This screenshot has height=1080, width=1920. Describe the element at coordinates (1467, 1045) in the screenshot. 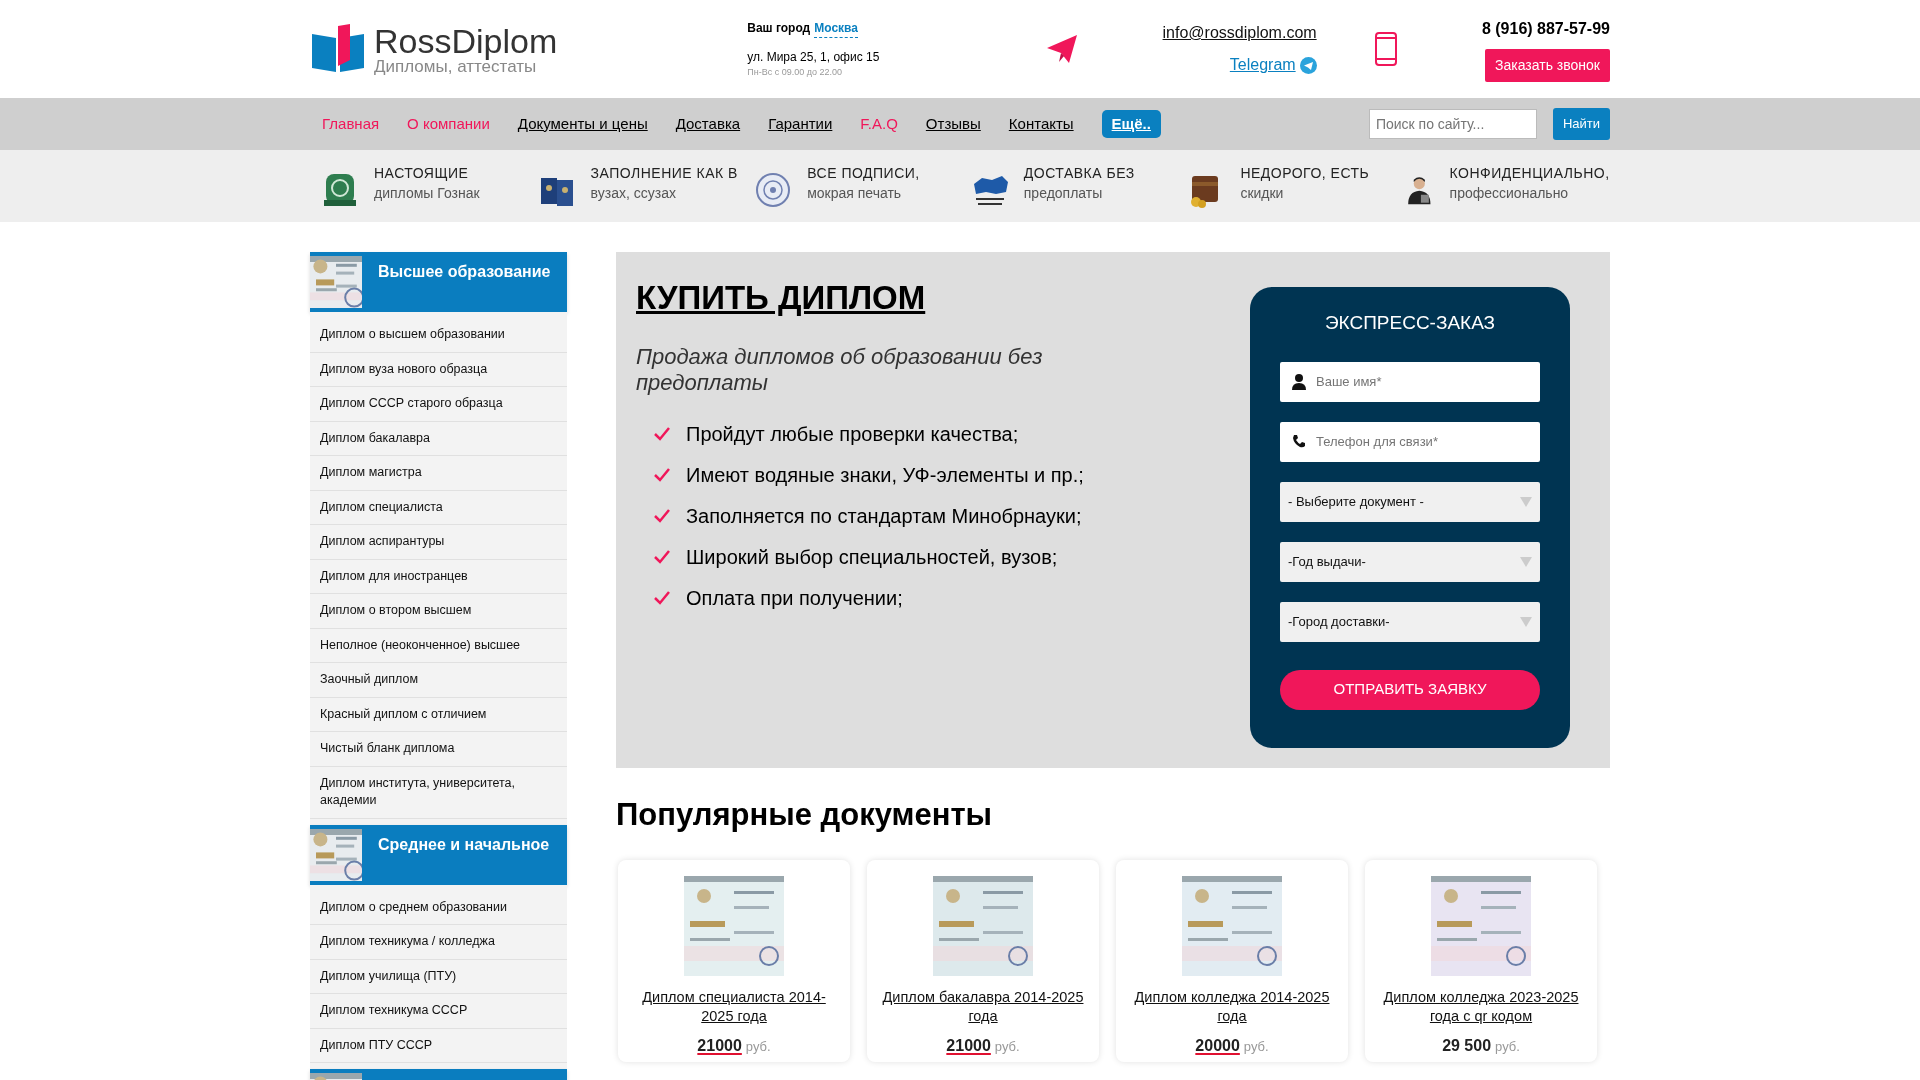

I see `price-text: 29 500` at that location.